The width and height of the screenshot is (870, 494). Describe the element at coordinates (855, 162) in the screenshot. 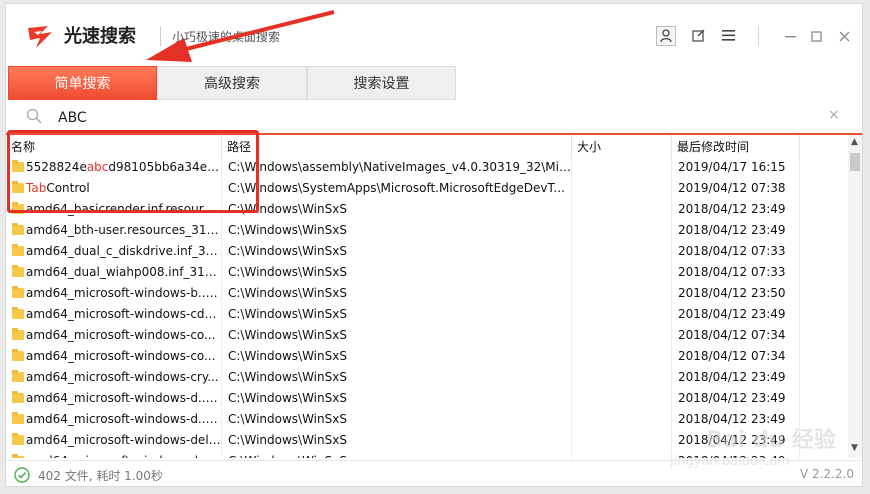

I see `scrollbar-thumb` at that location.